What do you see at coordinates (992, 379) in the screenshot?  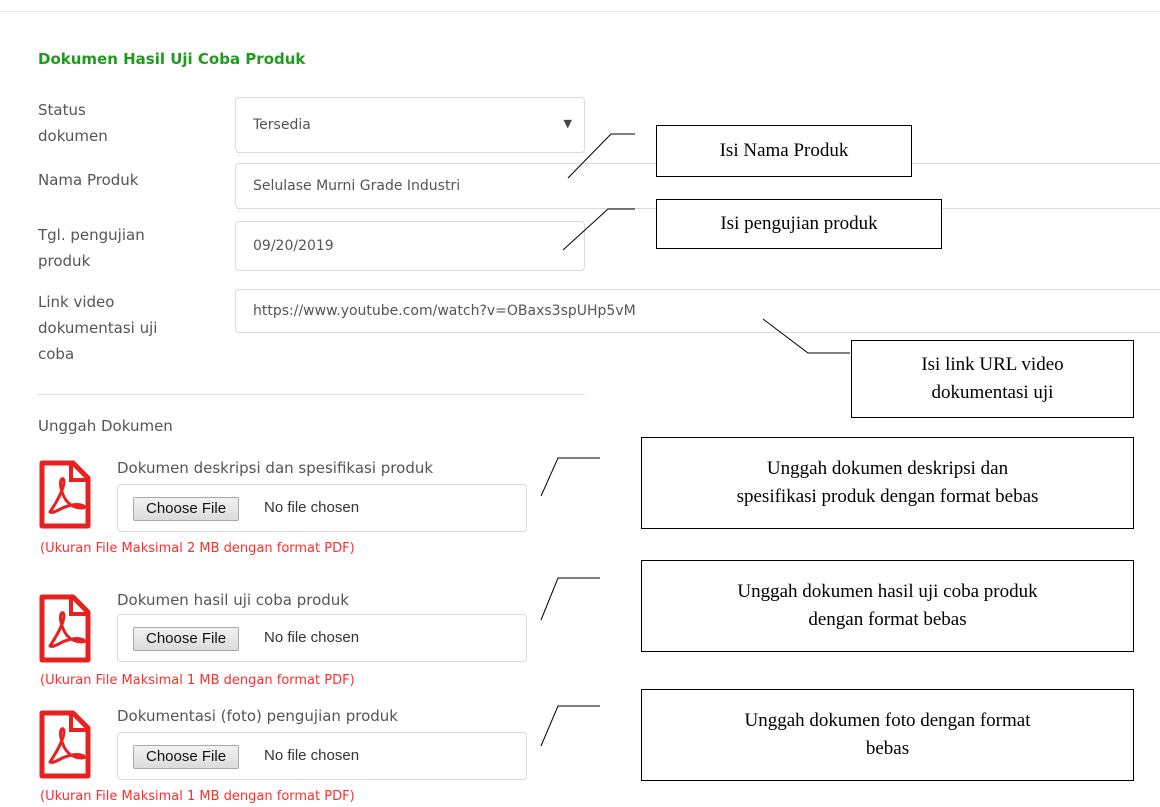 I see `callout-link-video: Isi link URL video dokumentasi uji` at bounding box center [992, 379].